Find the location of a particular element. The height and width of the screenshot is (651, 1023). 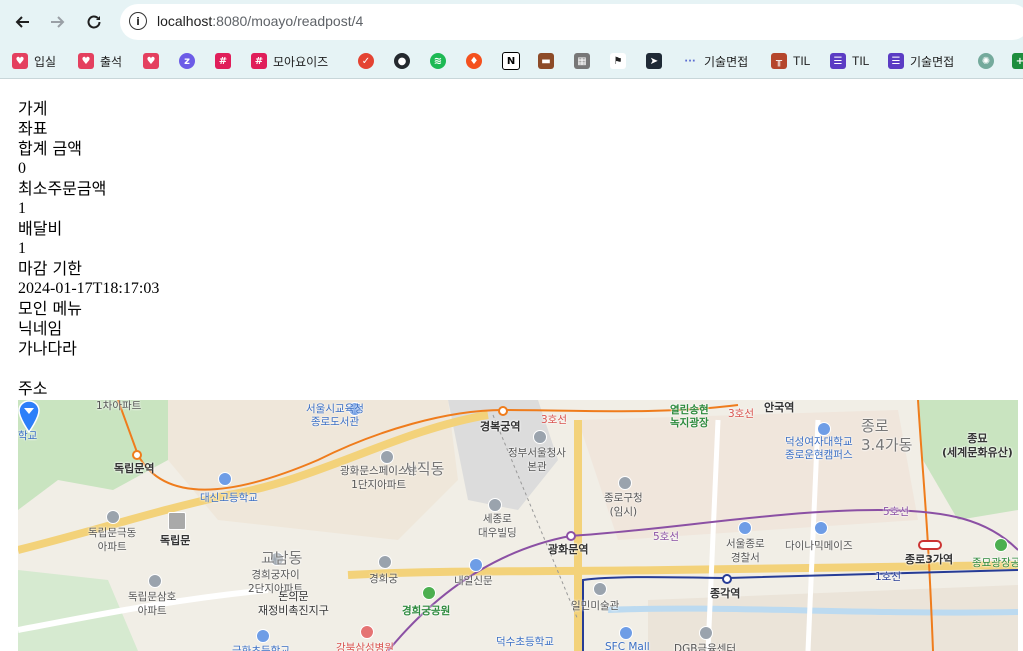

zap-icon: z is located at coordinates (187, 61).